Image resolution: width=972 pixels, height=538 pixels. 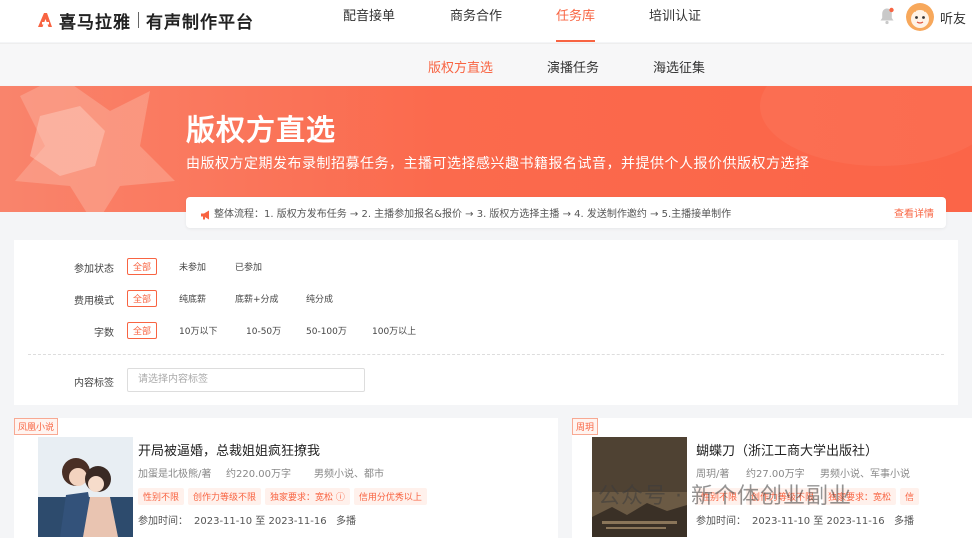 I want to click on ximalaya-logo-icon, so click(x=45, y=20).